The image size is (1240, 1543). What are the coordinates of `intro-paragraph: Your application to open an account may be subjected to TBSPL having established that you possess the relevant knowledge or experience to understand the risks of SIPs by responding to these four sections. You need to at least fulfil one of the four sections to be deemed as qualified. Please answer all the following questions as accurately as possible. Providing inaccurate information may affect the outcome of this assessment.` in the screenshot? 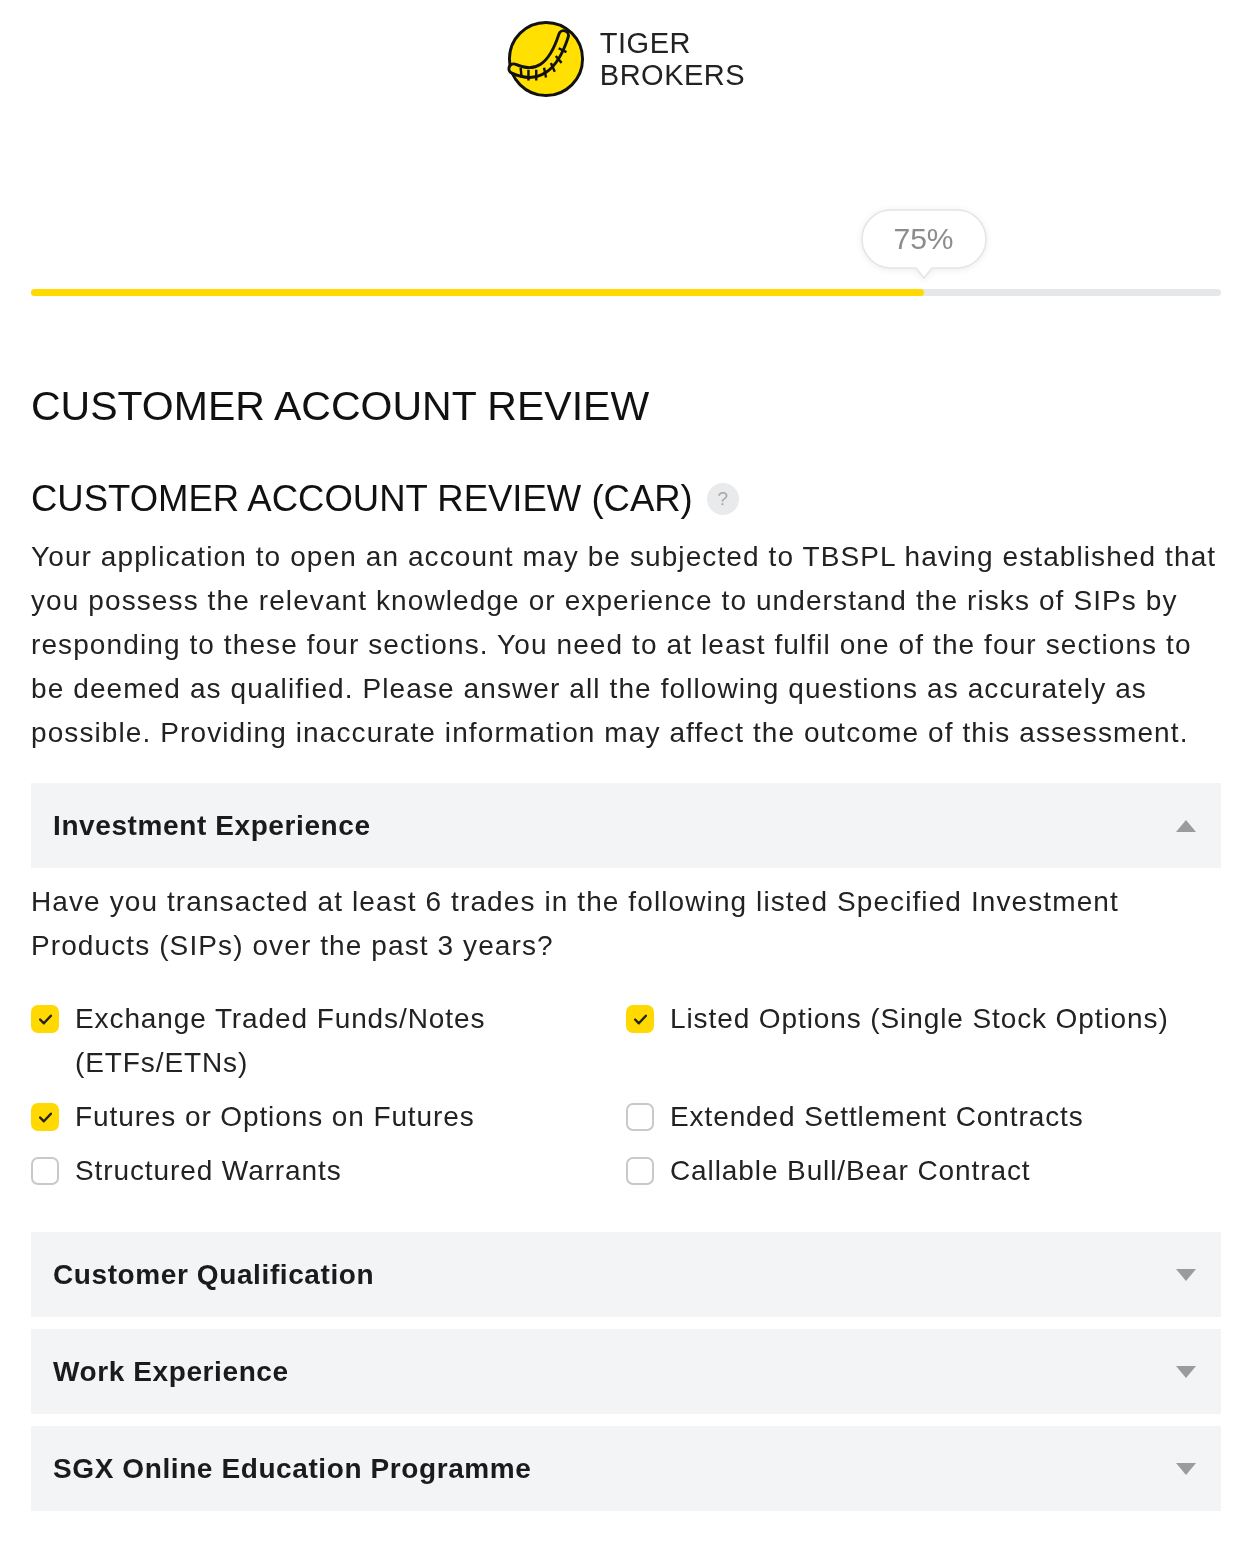 It's located at (624, 645).